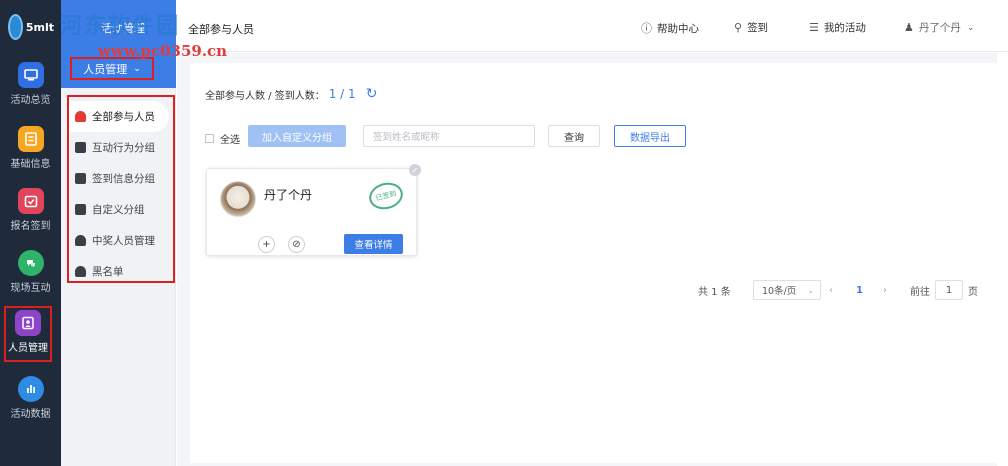 Image resolution: width=1008 pixels, height=466 pixels. I want to click on sidebar-item-custom-group: 自定义分组, so click(121, 209).